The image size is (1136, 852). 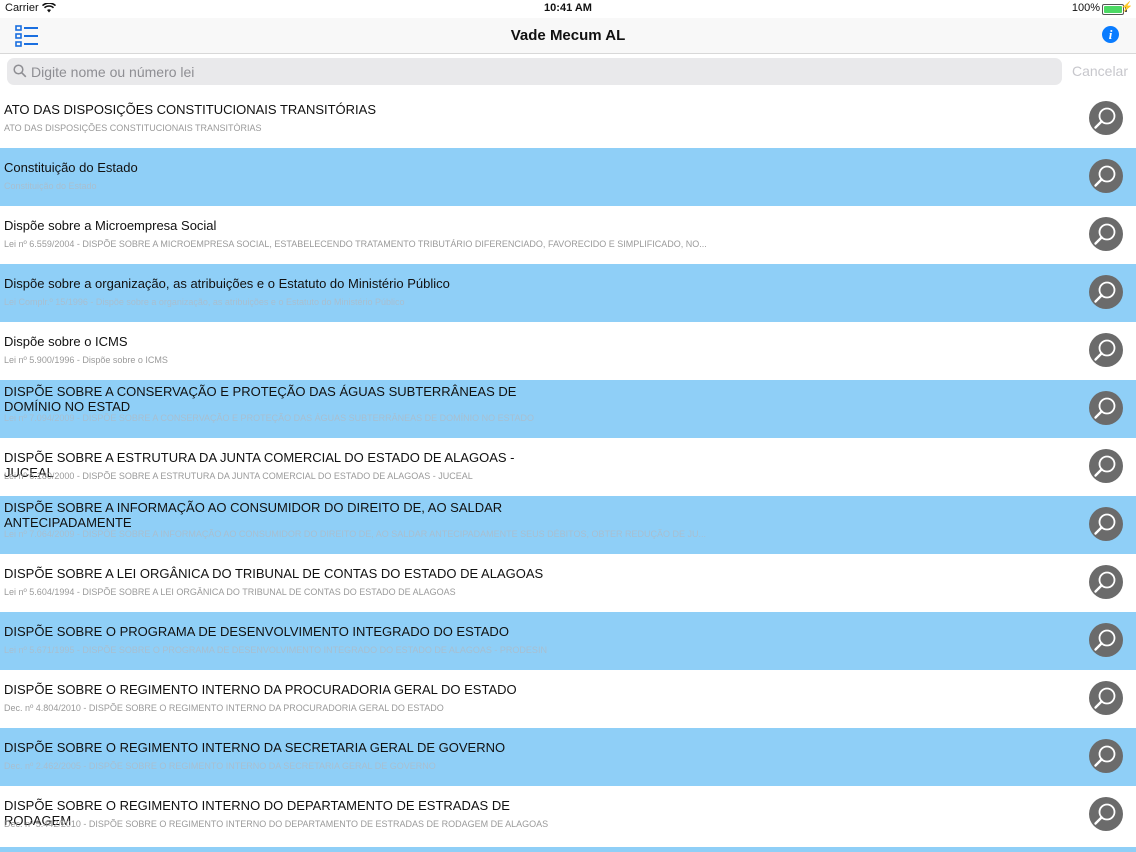 What do you see at coordinates (1126, 7) in the screenshot?
I see `charging-icon: ⚡` at bounding box center [1126, 7].